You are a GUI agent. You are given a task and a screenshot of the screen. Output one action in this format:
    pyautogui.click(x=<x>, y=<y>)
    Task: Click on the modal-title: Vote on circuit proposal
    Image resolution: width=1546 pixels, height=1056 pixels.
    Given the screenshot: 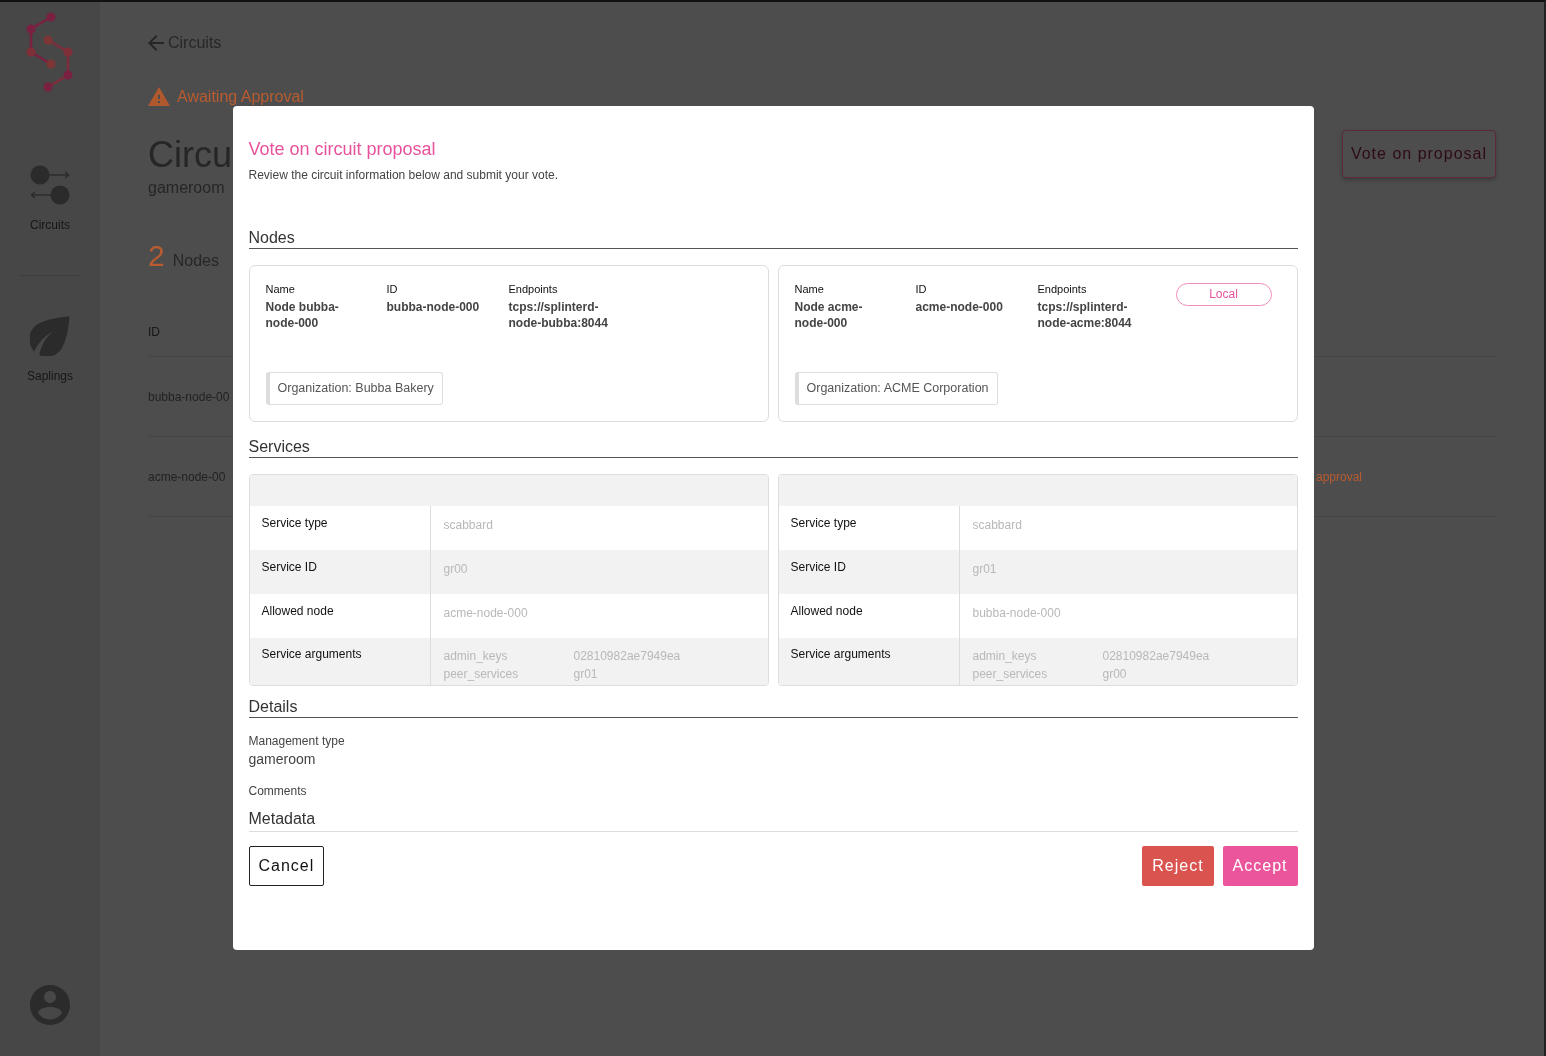 What is the action you would take?
    pyautogui.click(x=342, y=149)
    